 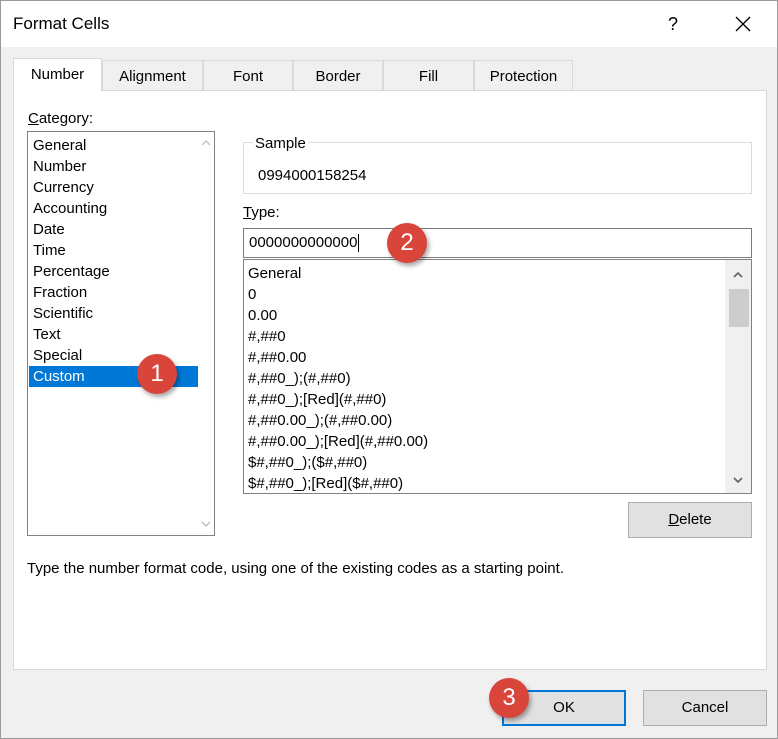 I want to click on category-item-general: General, so click(x=115, y=145).